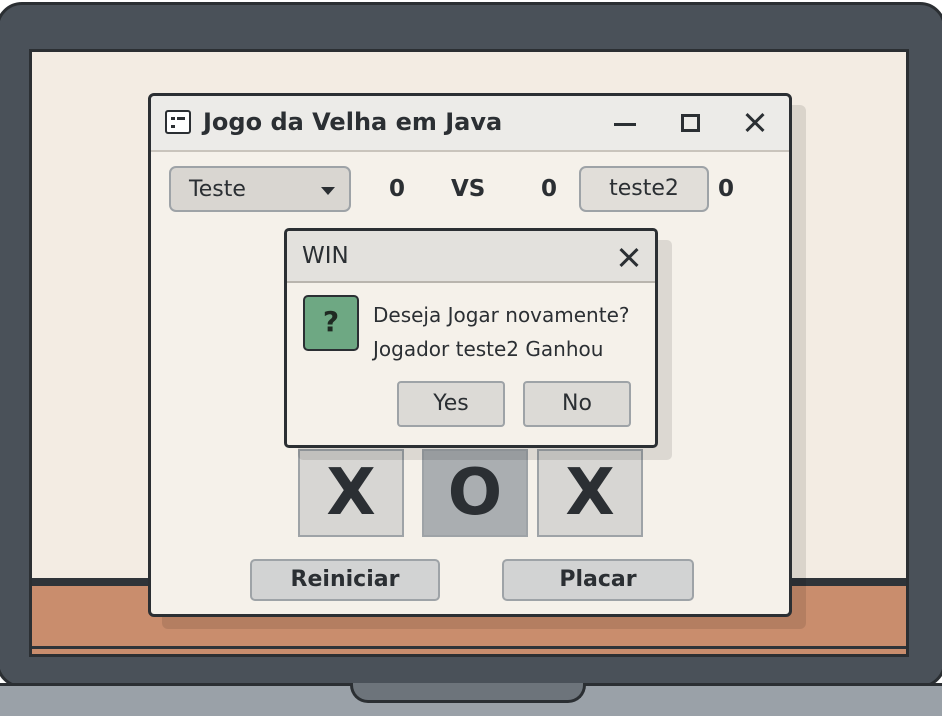 The width and height of the screenshot is (942, 716). I want to click on player1-select-value: Teste, so click(217, 189).